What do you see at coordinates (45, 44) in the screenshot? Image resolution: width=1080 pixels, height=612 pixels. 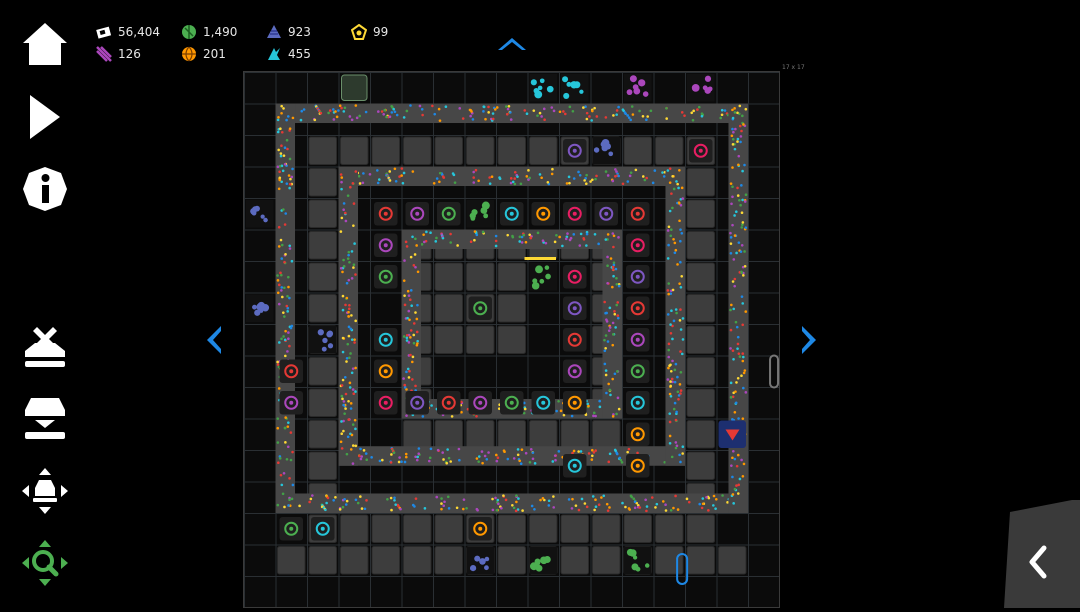 I see `home-button` at bounding box center [45, 44].